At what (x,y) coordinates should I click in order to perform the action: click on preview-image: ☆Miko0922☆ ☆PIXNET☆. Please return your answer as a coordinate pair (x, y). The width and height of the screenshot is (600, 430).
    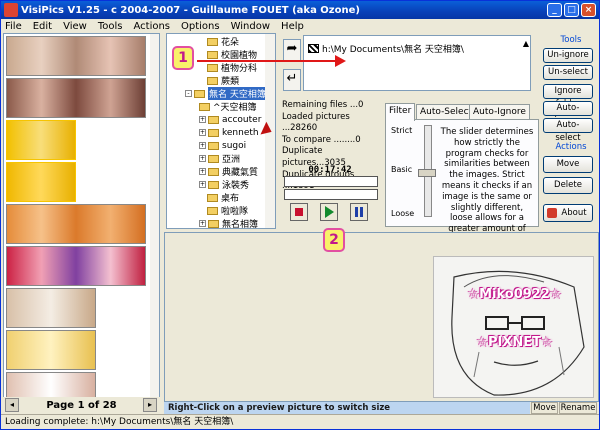
    Looking at the image, I should click on (513, 327).